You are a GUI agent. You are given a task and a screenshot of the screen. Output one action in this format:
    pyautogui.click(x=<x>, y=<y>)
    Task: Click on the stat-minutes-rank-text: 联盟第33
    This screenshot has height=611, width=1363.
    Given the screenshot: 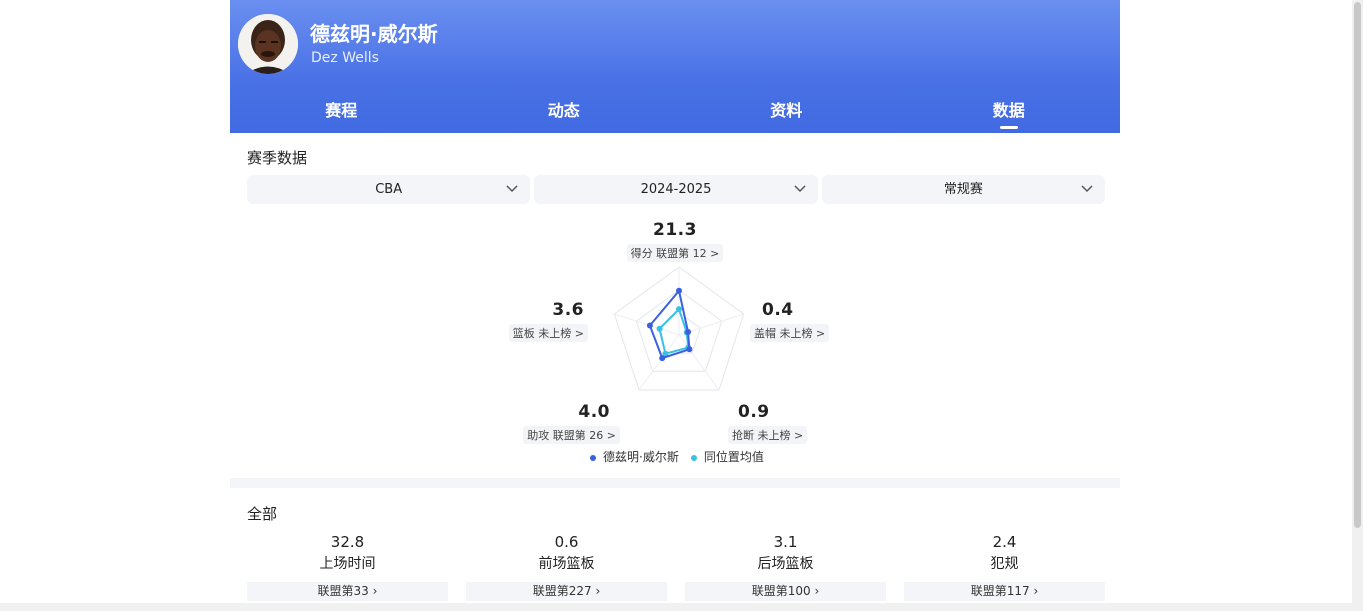 What is the action you would take?
    pyautogui.click(x=343, y=591)
    